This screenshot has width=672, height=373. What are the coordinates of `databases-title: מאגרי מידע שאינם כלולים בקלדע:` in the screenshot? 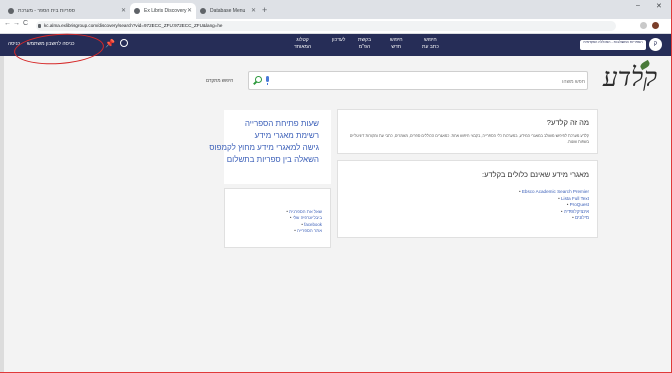 It's located at (535, 174).